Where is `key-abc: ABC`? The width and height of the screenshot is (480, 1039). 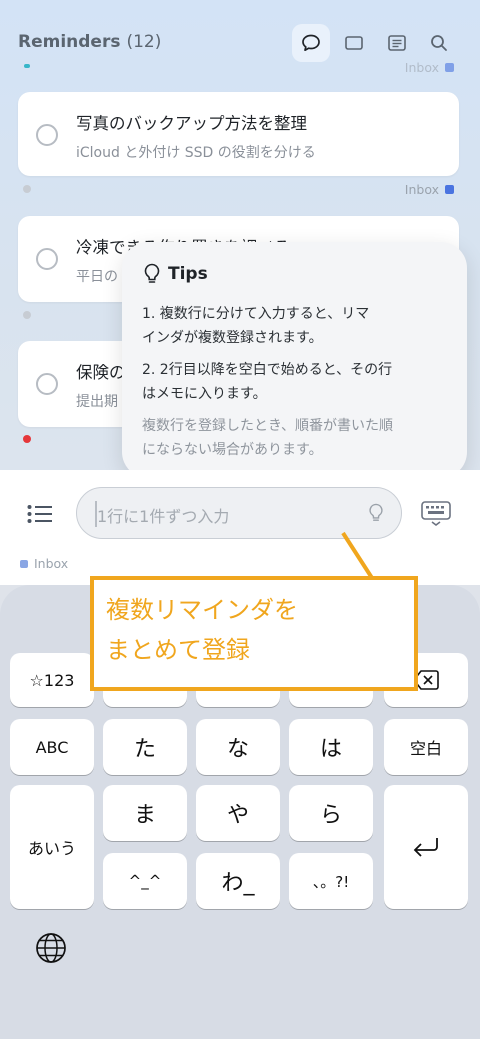 key-abc: ABC is located at coordinates (52, 747).